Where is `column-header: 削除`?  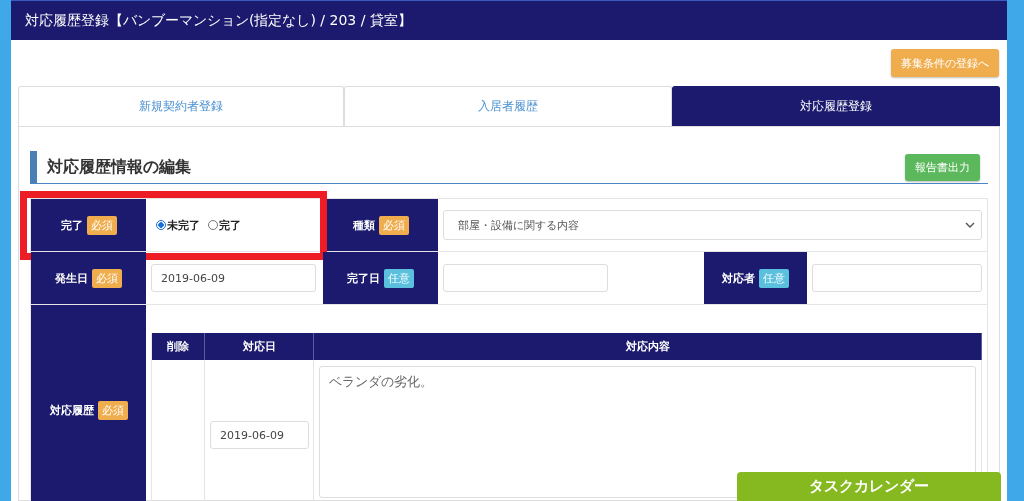 column-header: 削除 is located at coordinates (178, 346).